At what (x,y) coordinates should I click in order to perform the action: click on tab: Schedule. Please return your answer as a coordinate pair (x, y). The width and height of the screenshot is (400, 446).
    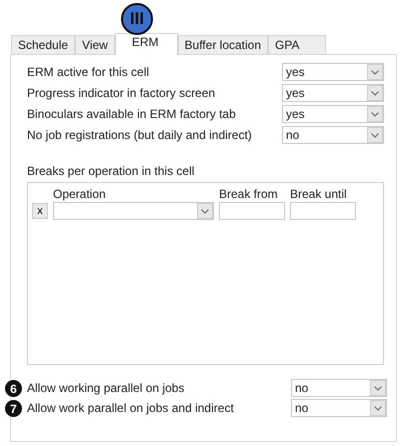
    Looking at the image, I should click on (43, 44).